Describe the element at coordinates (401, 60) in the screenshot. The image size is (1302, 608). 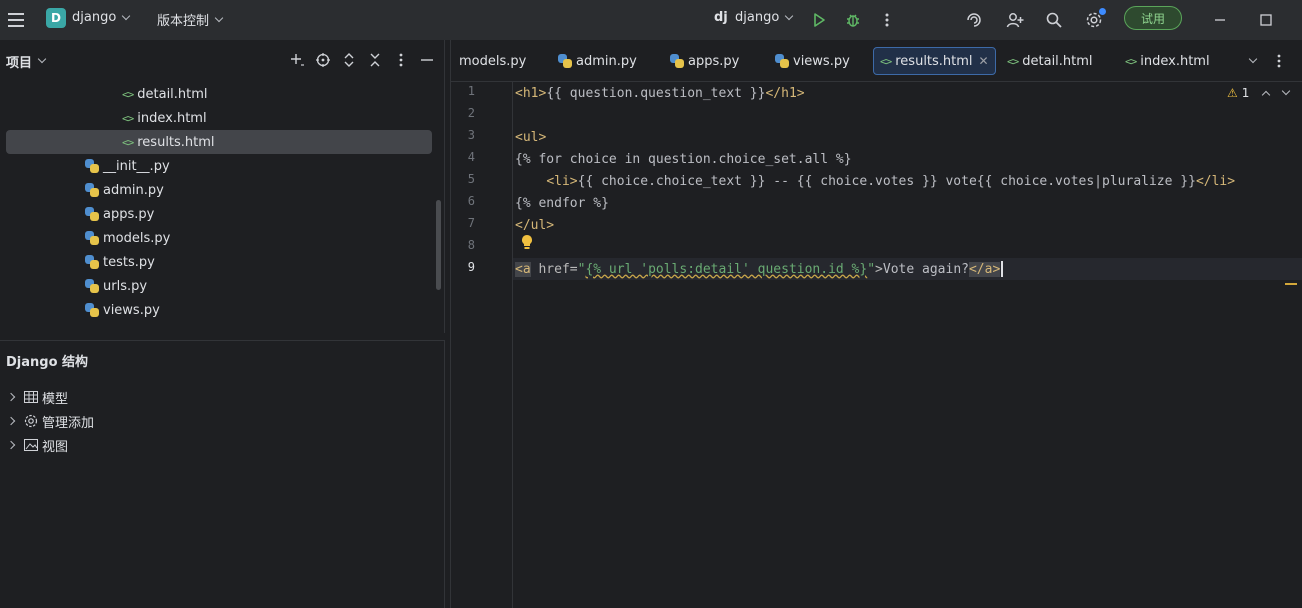
I see `options-icon` at that location.